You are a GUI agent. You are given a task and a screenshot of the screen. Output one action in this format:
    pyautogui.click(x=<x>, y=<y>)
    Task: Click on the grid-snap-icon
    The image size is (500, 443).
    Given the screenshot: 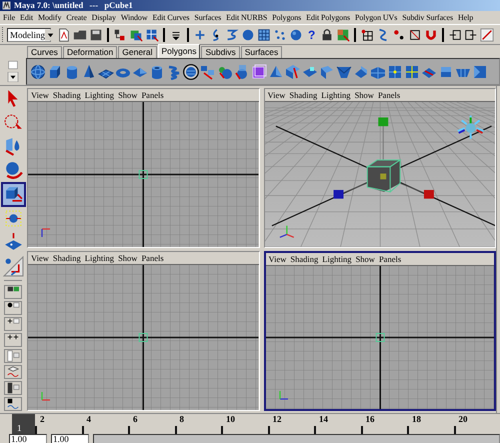 What is the action you would take?
    pyautogui.click(x=367, y=35)
    